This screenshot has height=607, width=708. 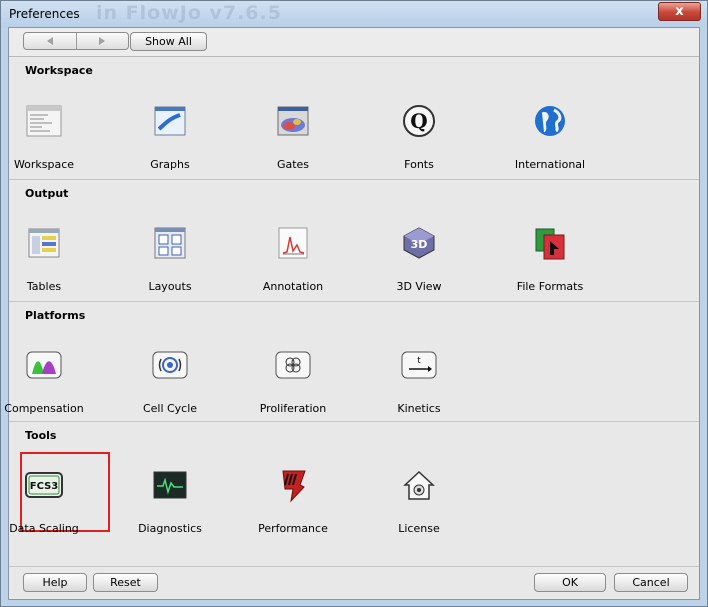 What do you see at coordinates (293, 286) in the screenshot?
I see `pref-item-label: Annotation` at bounding box center [293, 286].